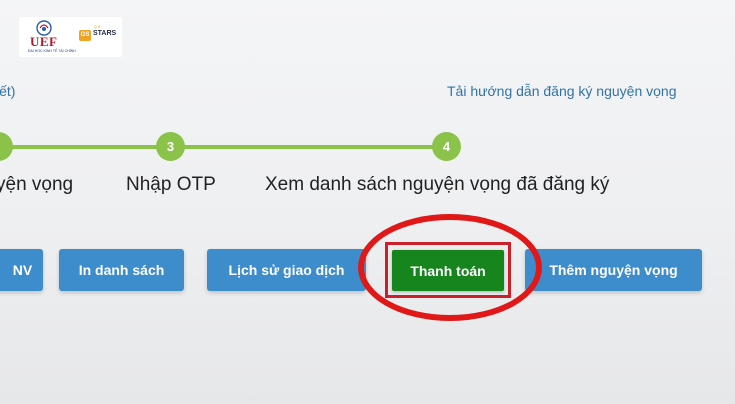 This screenshot has height=404, width=735. What do you see at coordinates (37, 184) in the screenshot?
I see `step-2-label: yện vọng` at bounding box center [37, 184].